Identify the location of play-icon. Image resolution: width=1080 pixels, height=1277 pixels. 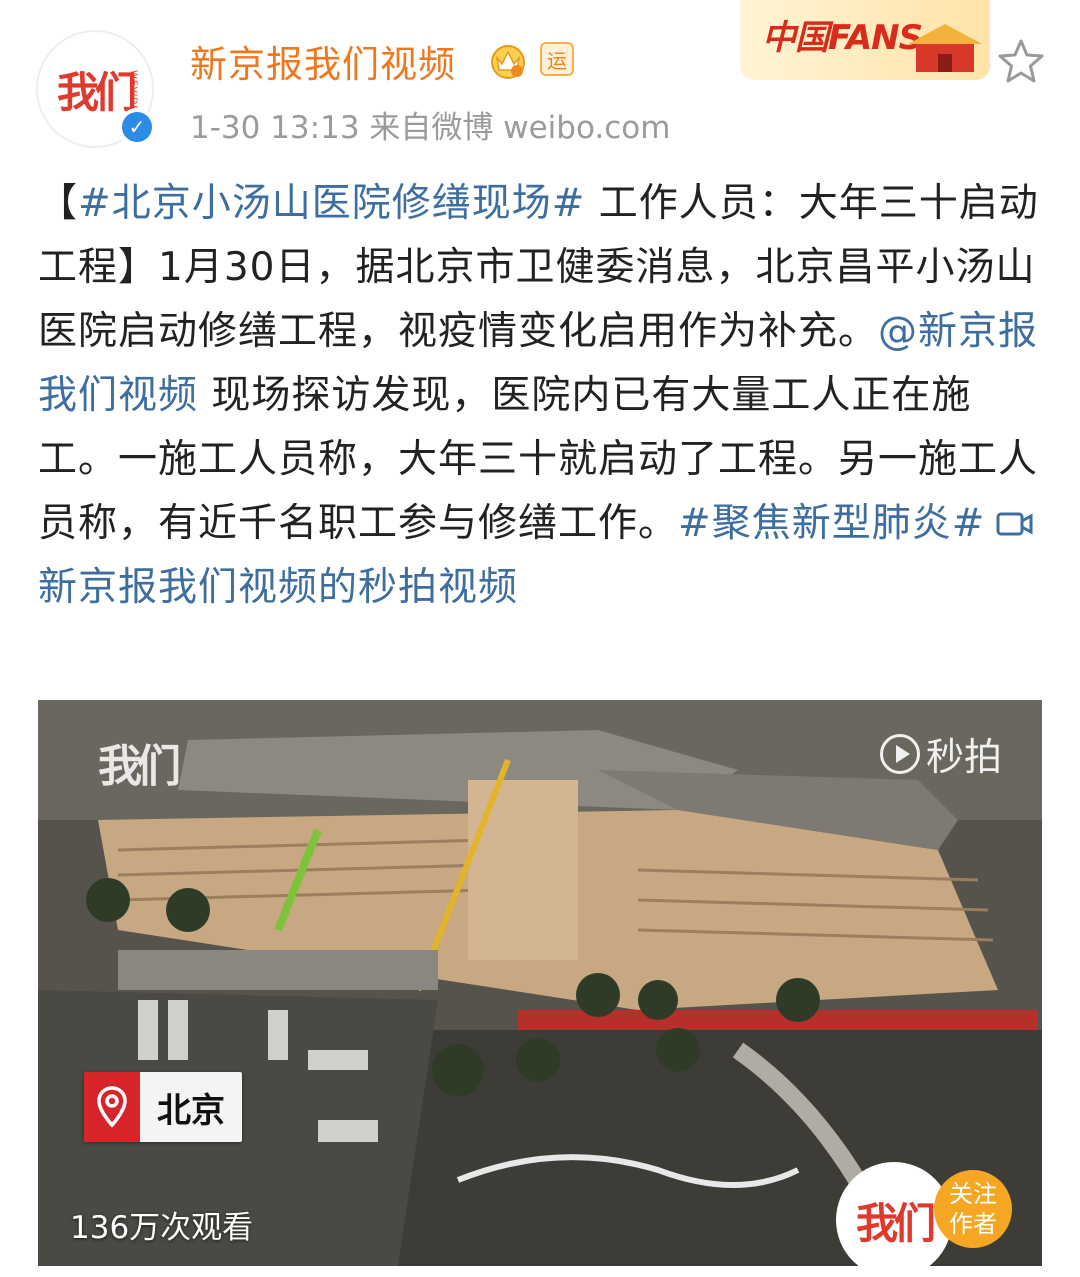
(900, 753).